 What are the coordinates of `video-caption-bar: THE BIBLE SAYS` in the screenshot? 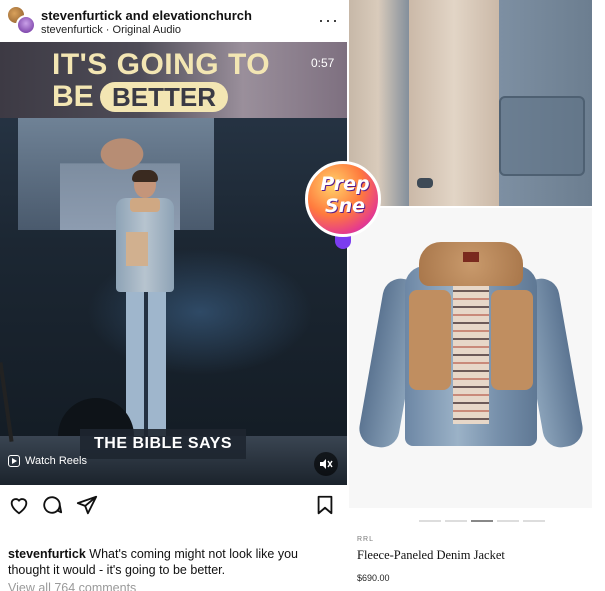 It's located at (163, 444).